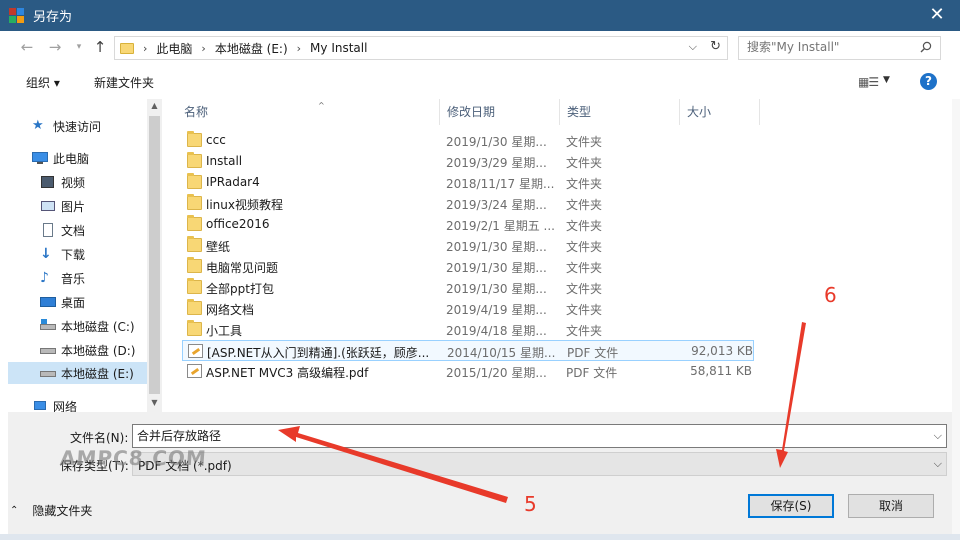 This screenshot has width=960, height=540. What do you see at coordinates (244, 205) in the screenshot?
I see `file-name: linux视频教程` at bounding box center [244, 205].